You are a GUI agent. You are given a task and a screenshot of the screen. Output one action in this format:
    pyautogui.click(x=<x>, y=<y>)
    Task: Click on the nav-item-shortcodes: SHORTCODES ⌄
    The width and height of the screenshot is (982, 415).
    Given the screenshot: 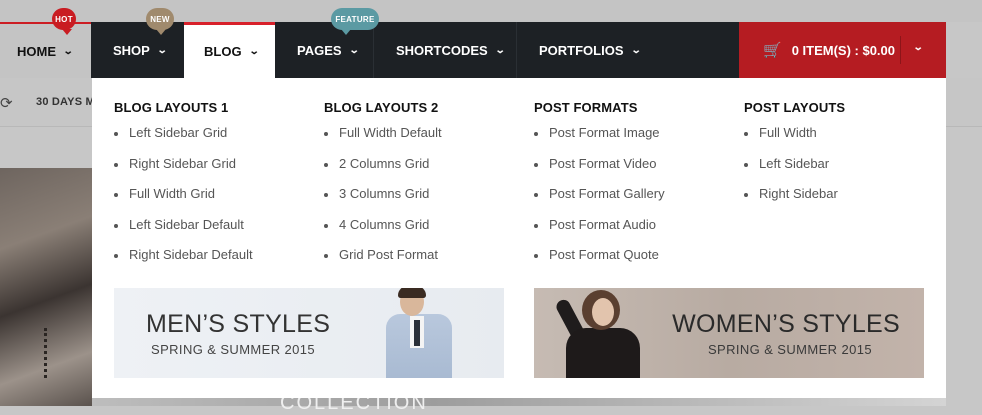 What is the action you would take?
    pyautogui.click(x=444, y=50)
    